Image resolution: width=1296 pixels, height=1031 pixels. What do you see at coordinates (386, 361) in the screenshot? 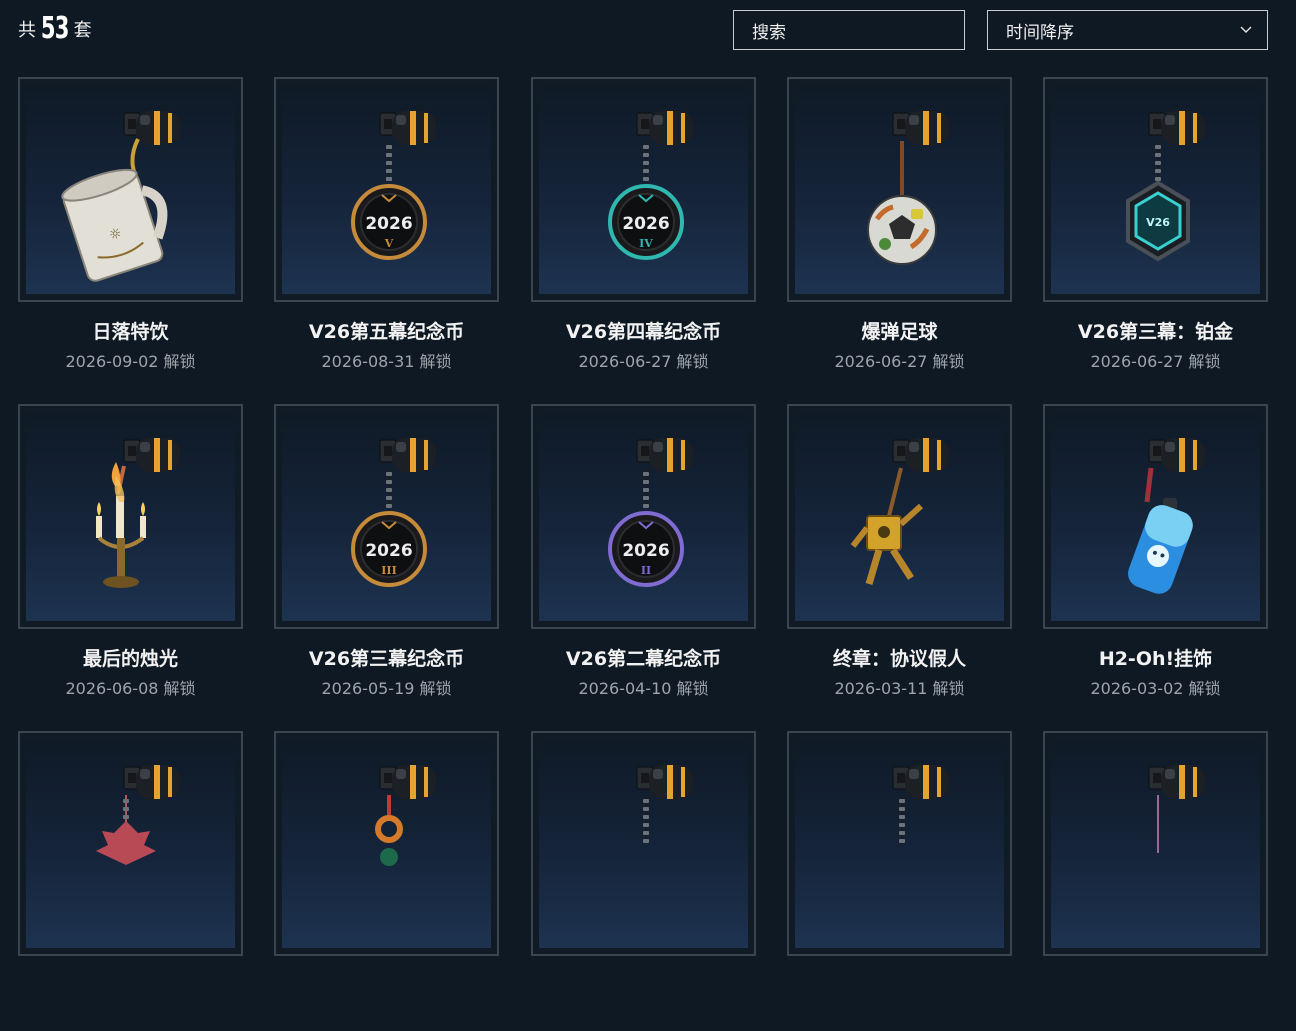
I see `unlock-date: 2026-08-31 解锁` at bounding box center [386, 361].